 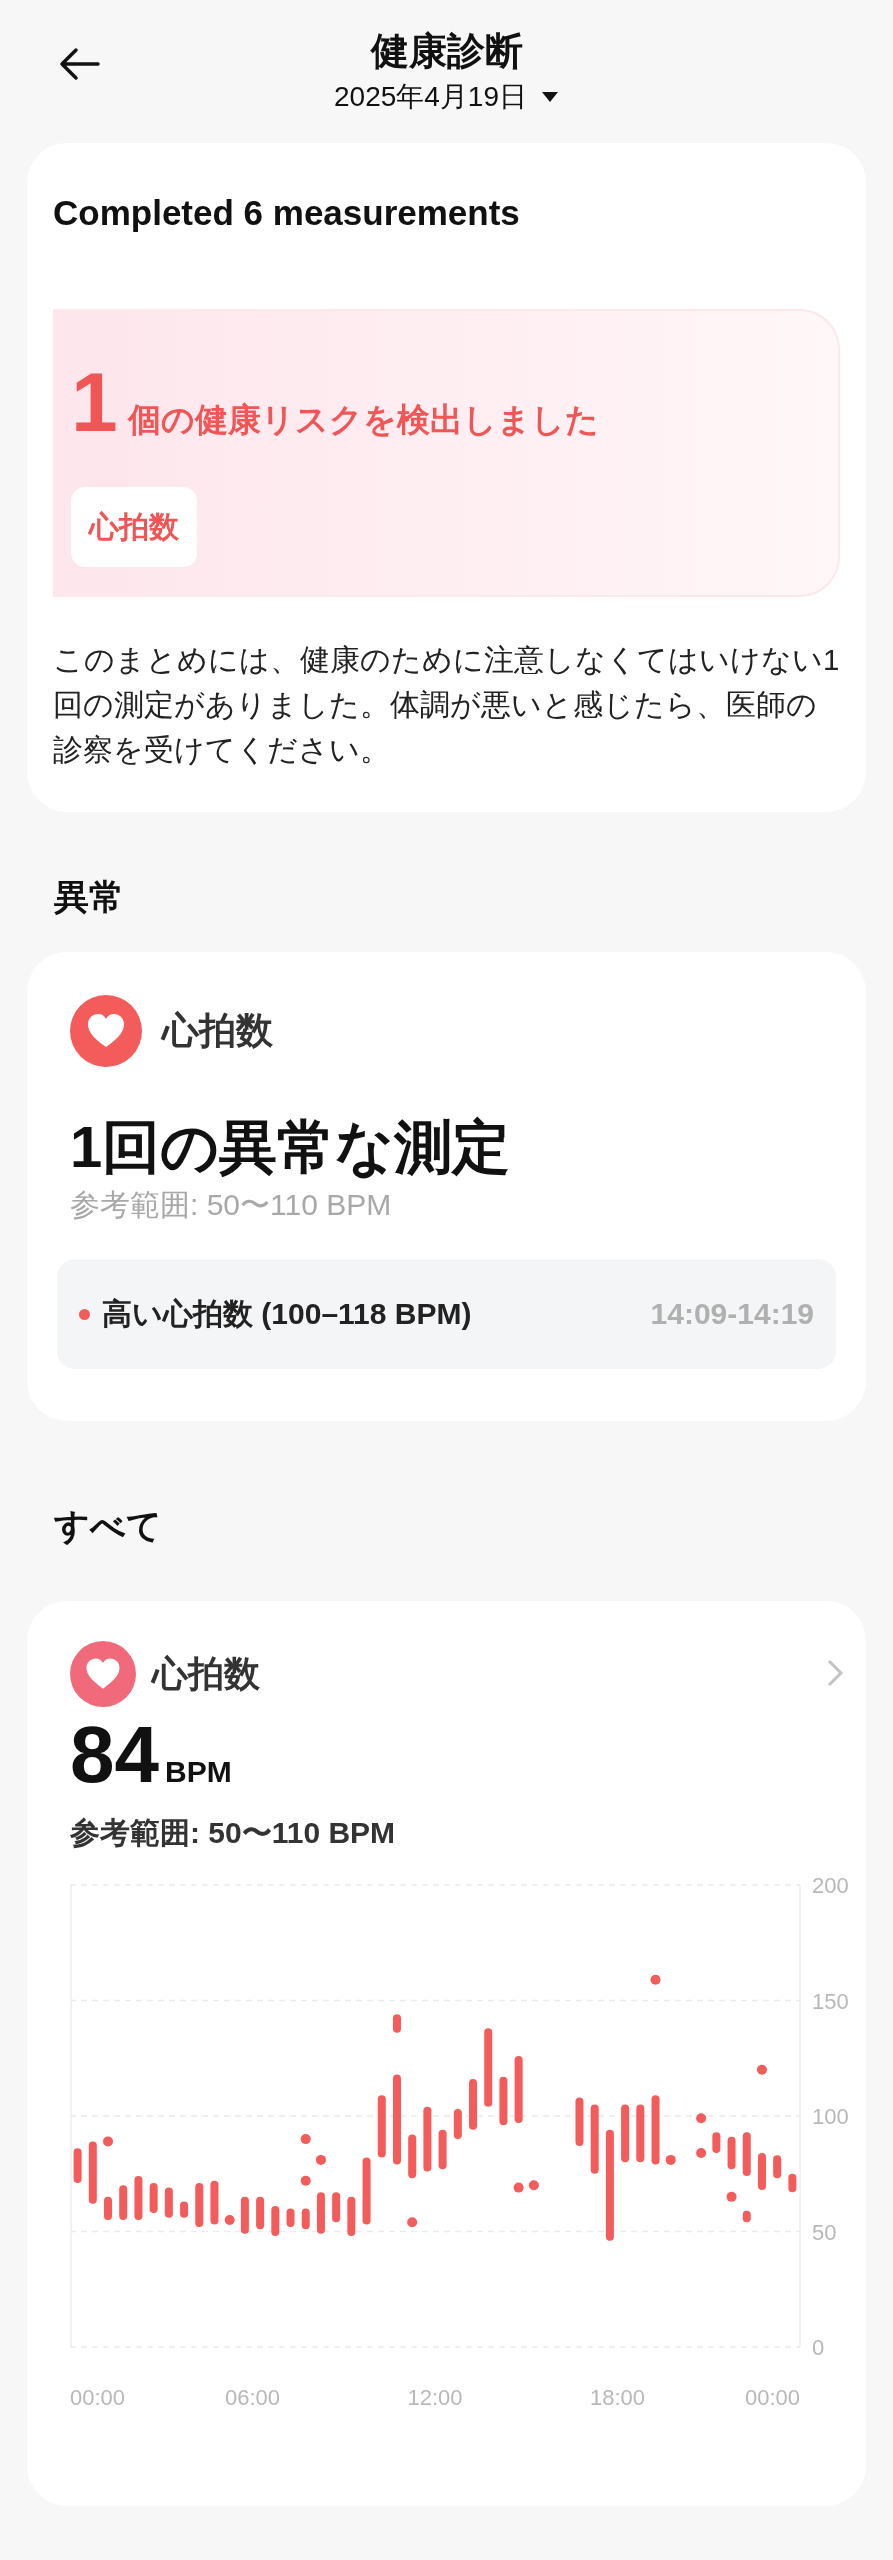 I want to click on metric-unit: BPM, so click(x=198, y=1772).